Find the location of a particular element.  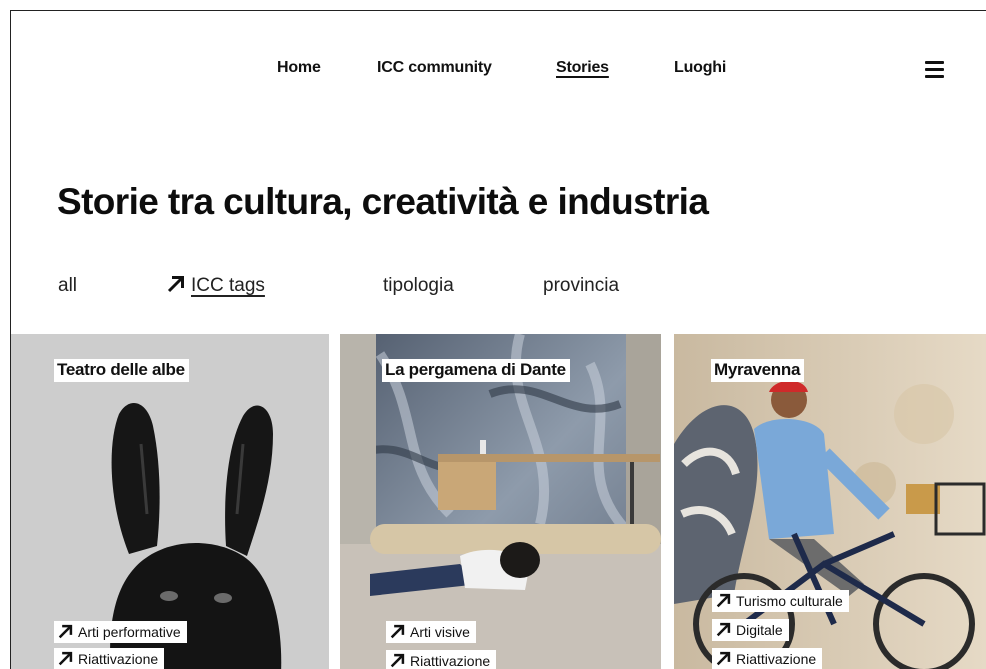

nav-luoghi: Luoghi is located at coordinates (700, 68).